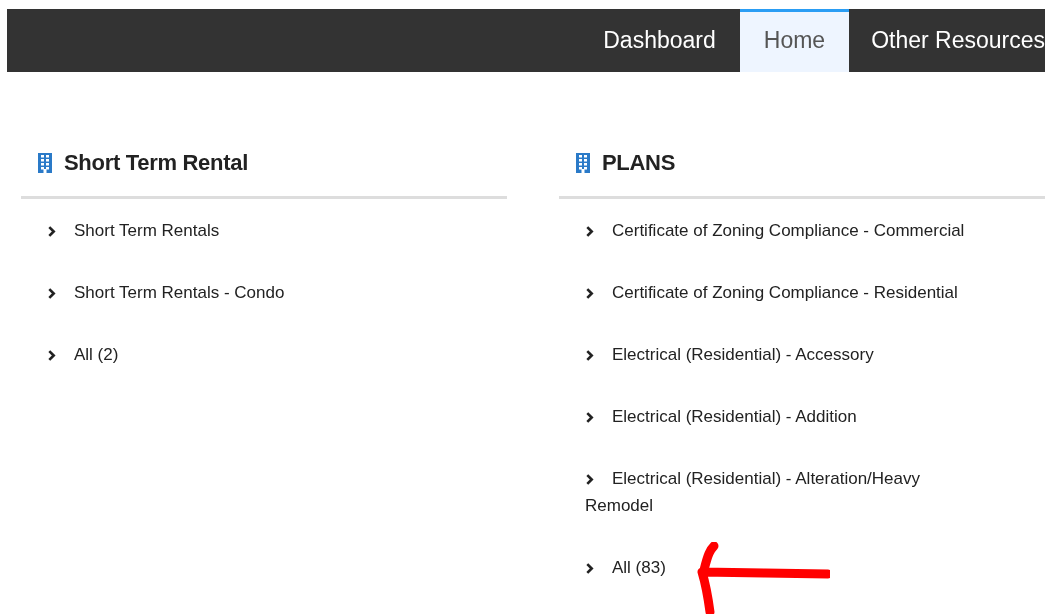 Image resolution: width=1045 pixels, height=614 pixels. I want to click on section-title: PLANS, so click(639, 163).